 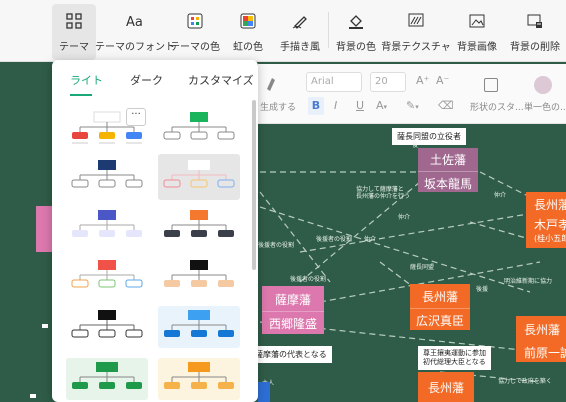 I want to click on italic-icon: I, so click(x=335, y=105).